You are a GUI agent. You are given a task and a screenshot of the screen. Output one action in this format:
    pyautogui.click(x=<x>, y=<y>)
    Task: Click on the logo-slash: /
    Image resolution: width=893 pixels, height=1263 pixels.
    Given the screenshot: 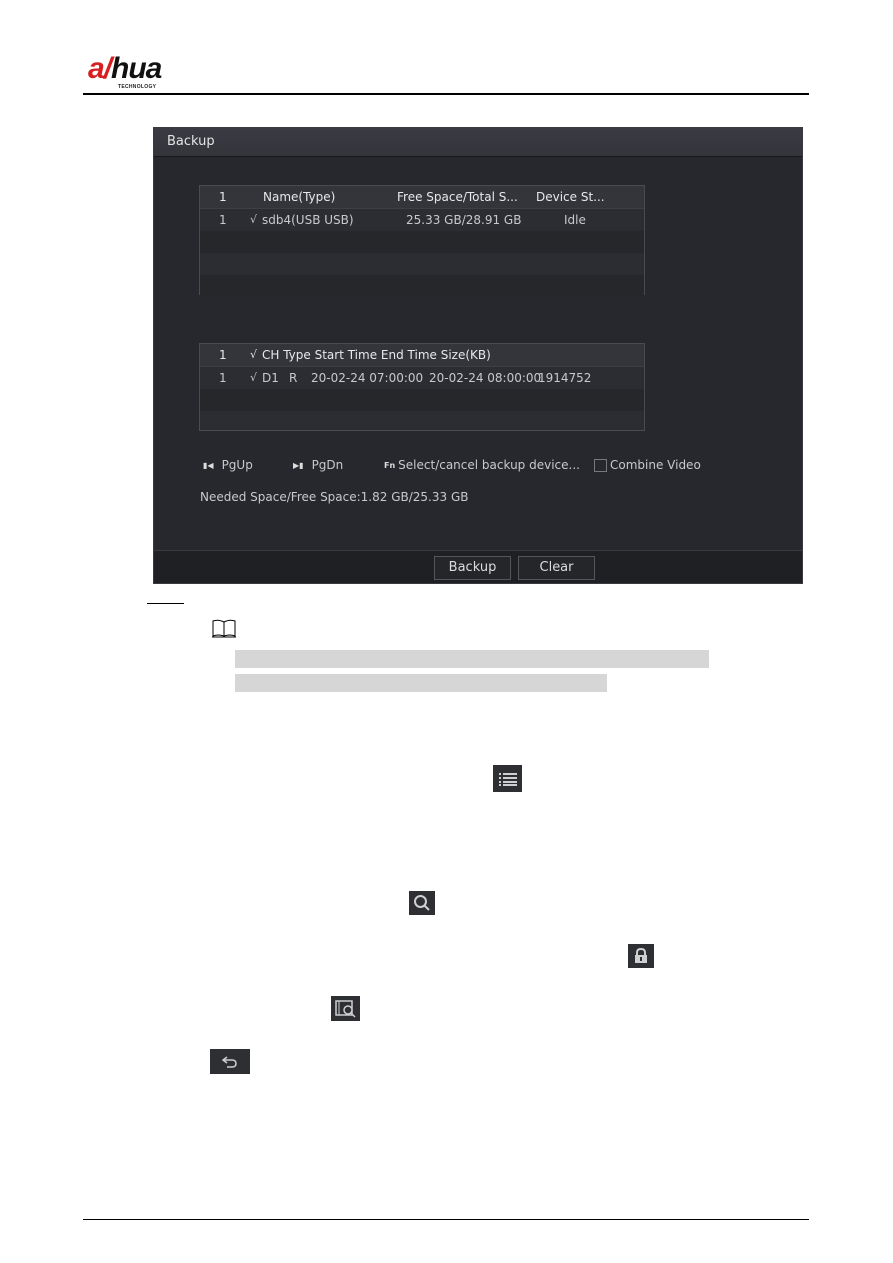 What is the action you would take?
    pyautogui.click(x=107, y=68)
    